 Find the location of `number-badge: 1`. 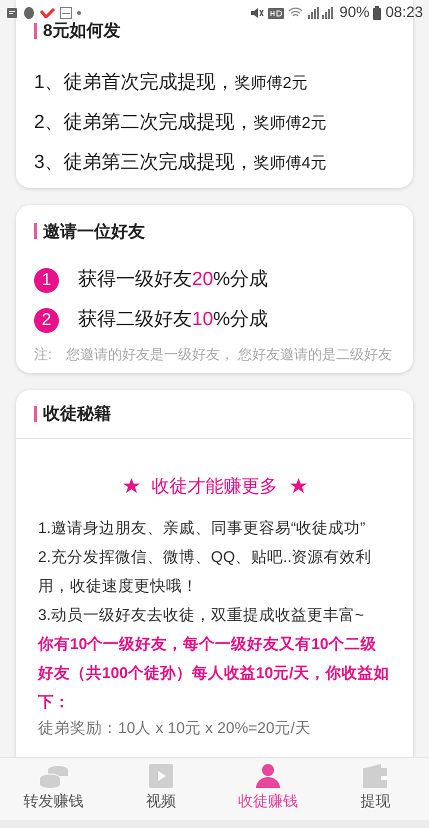

number-badge: 1 is located at coordinates (46, 280).